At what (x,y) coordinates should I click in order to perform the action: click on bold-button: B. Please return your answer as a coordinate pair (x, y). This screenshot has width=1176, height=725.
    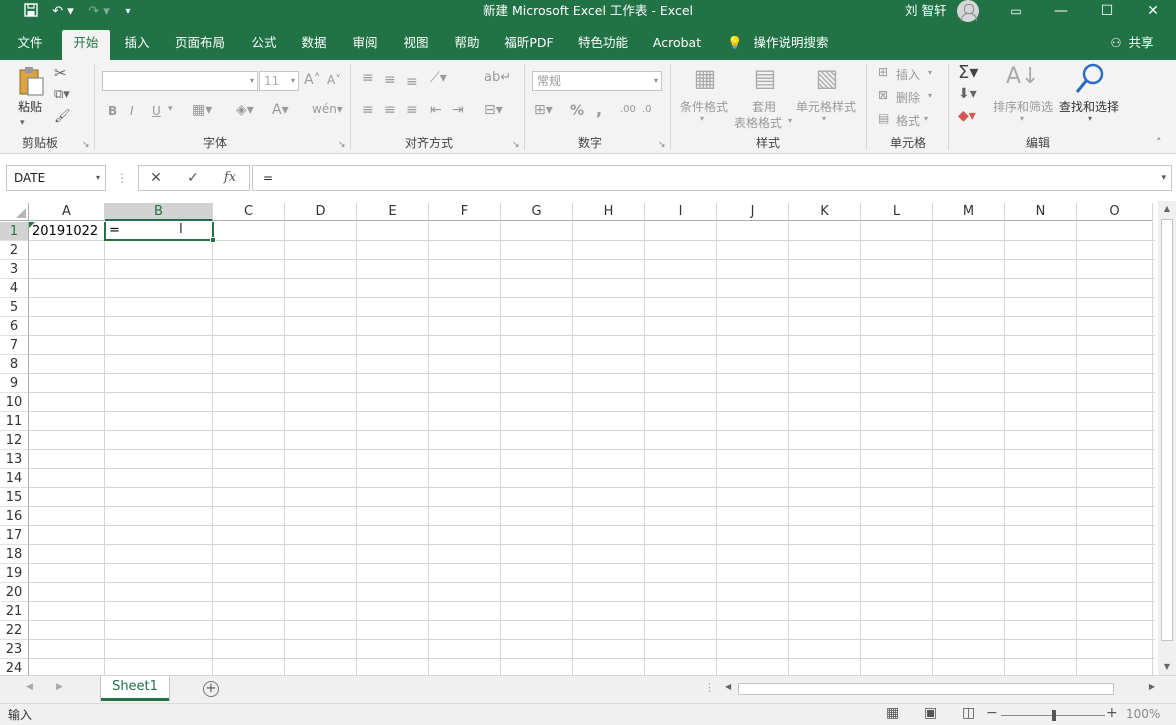
    Looking at the image, I should click on (112, 111).